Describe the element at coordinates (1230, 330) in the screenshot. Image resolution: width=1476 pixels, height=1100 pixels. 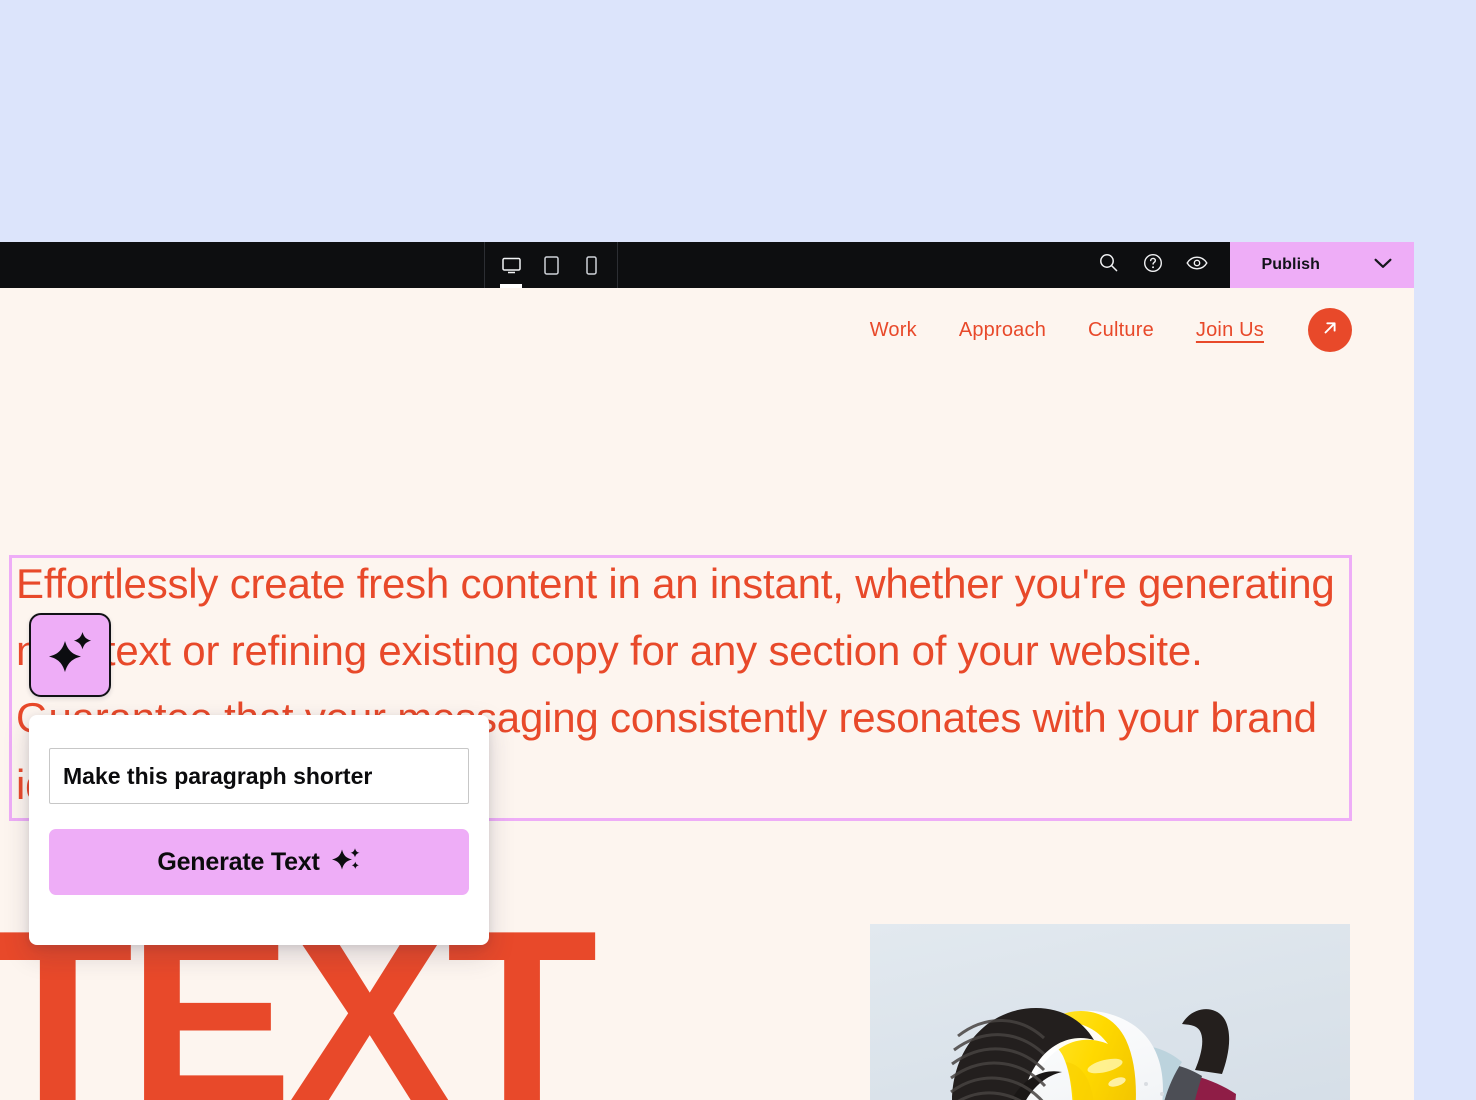
I see `nav-link-join-us: Join Us` at that location.